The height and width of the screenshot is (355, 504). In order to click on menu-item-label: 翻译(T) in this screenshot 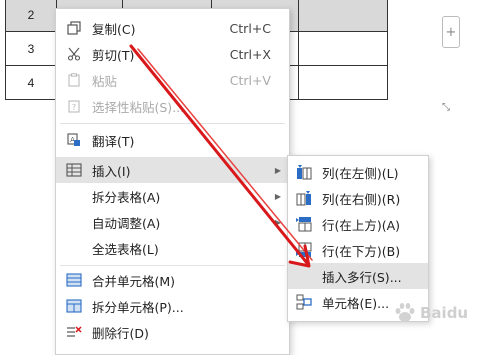, I will do `click(113, 141)`.